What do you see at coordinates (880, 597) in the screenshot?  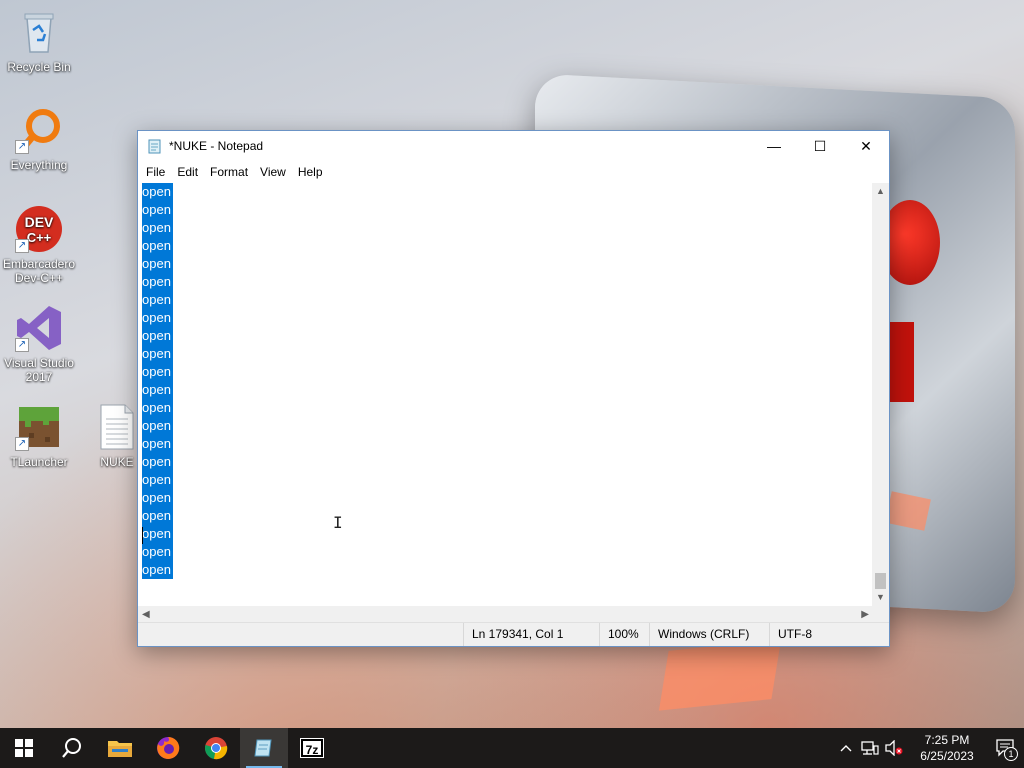 I see `scroll-down-icon: ▼` at bounding box center [880, 597].